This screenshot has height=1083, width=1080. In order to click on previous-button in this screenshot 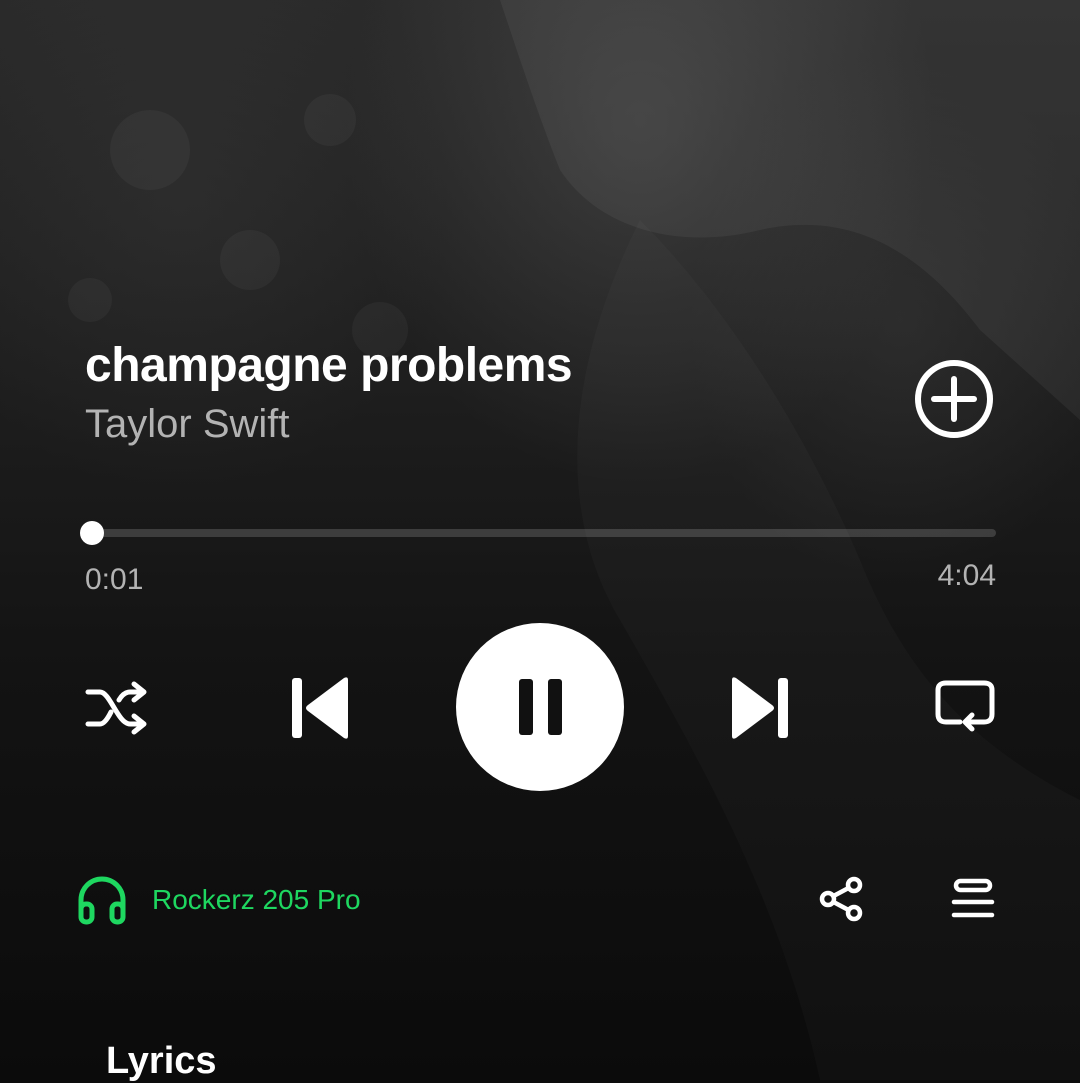, I will do `click(320, 708)`.